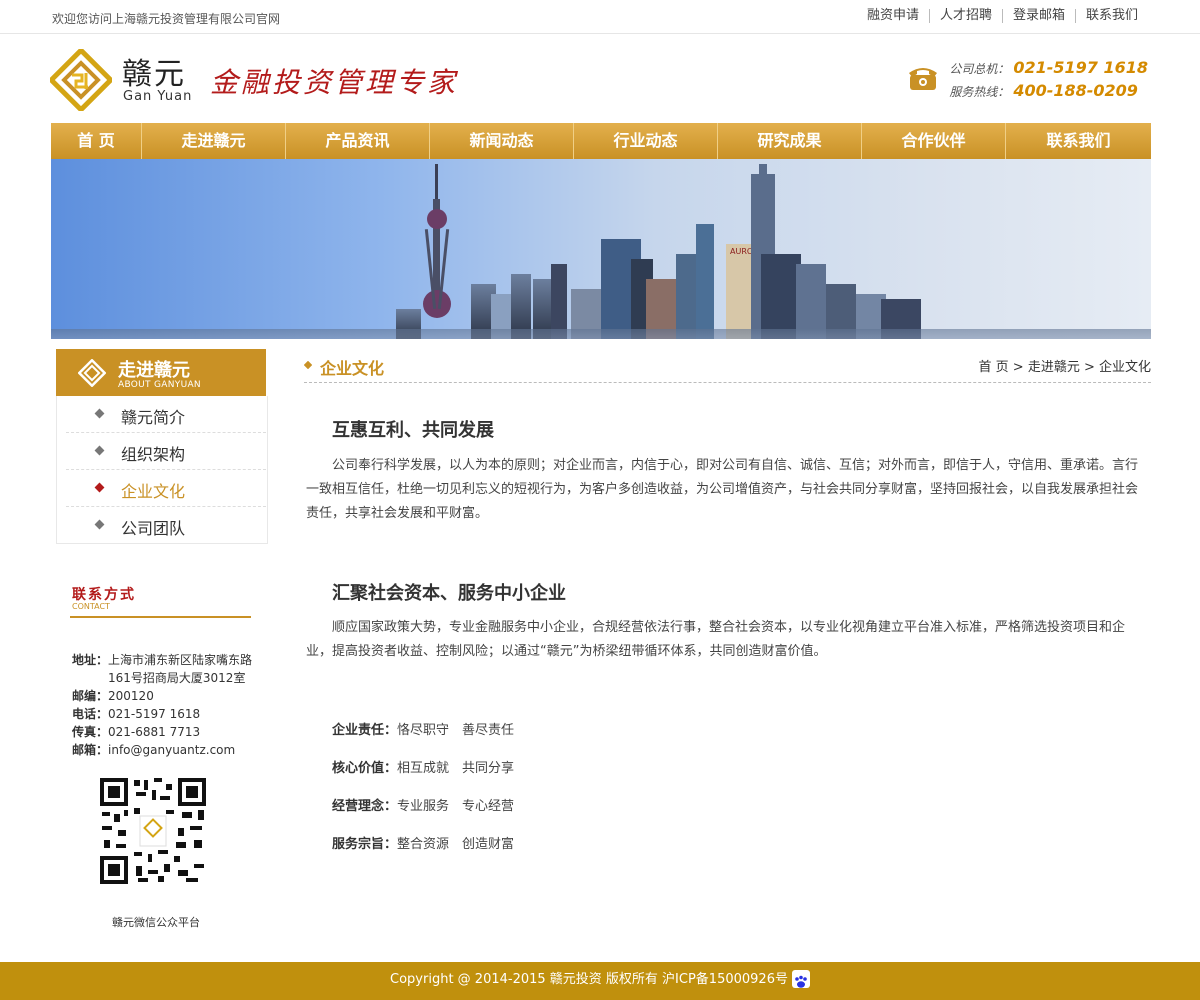 Image resolution: width=1200 pixels, height=1000 pixels. Describe the element at coordinates (1080, 67) in the screenshot. I see `phone-number-main: 021-5197 1618` at that location.